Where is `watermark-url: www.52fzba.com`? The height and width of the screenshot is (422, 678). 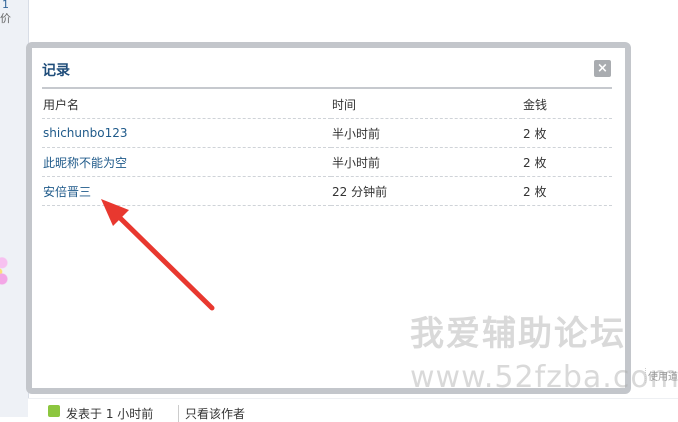
watermark-url: www.52fzba.com is located at coordinates (544, 377).